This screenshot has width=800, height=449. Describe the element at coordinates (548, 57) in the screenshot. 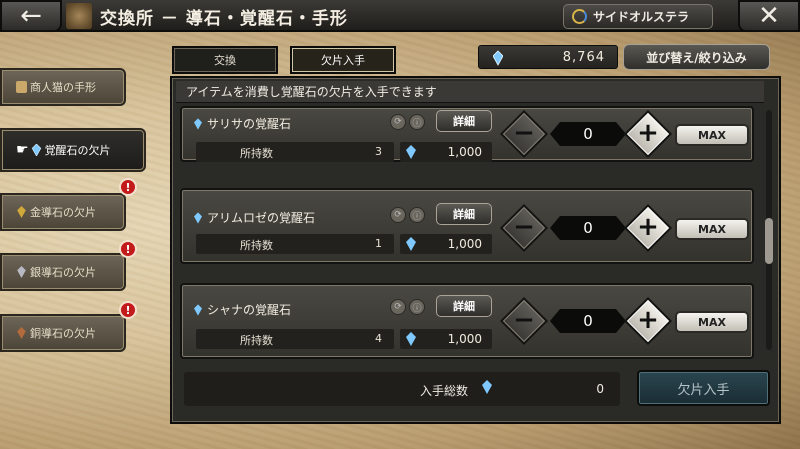

I see `currency-display: 8,764` at that location.